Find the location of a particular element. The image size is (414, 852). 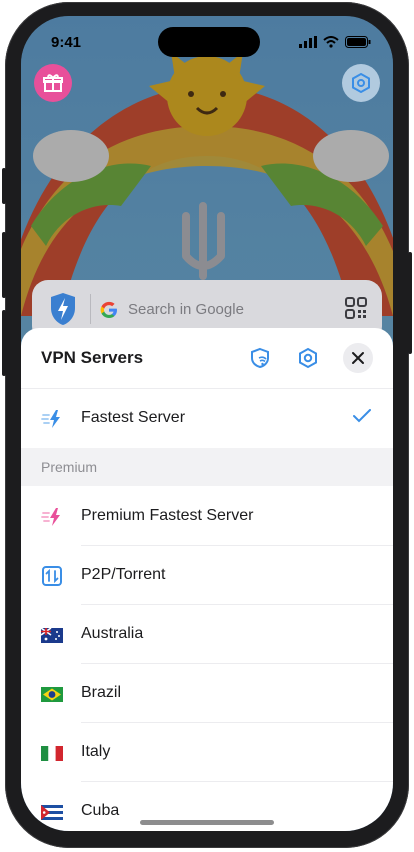

status-icons is located at coordinates (335, 42).